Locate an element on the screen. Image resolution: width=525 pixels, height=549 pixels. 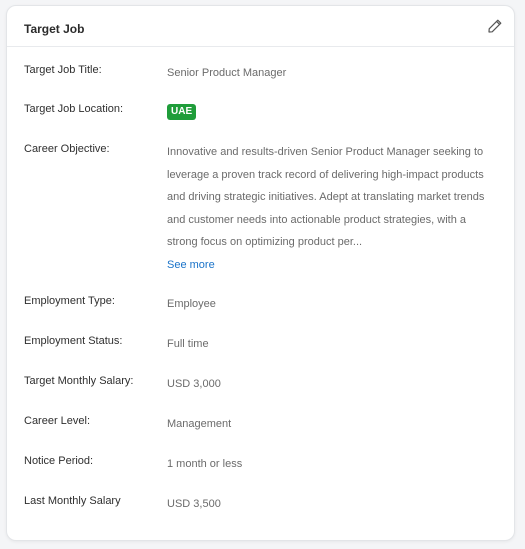
edit-button is located at coordinates (495, 26).